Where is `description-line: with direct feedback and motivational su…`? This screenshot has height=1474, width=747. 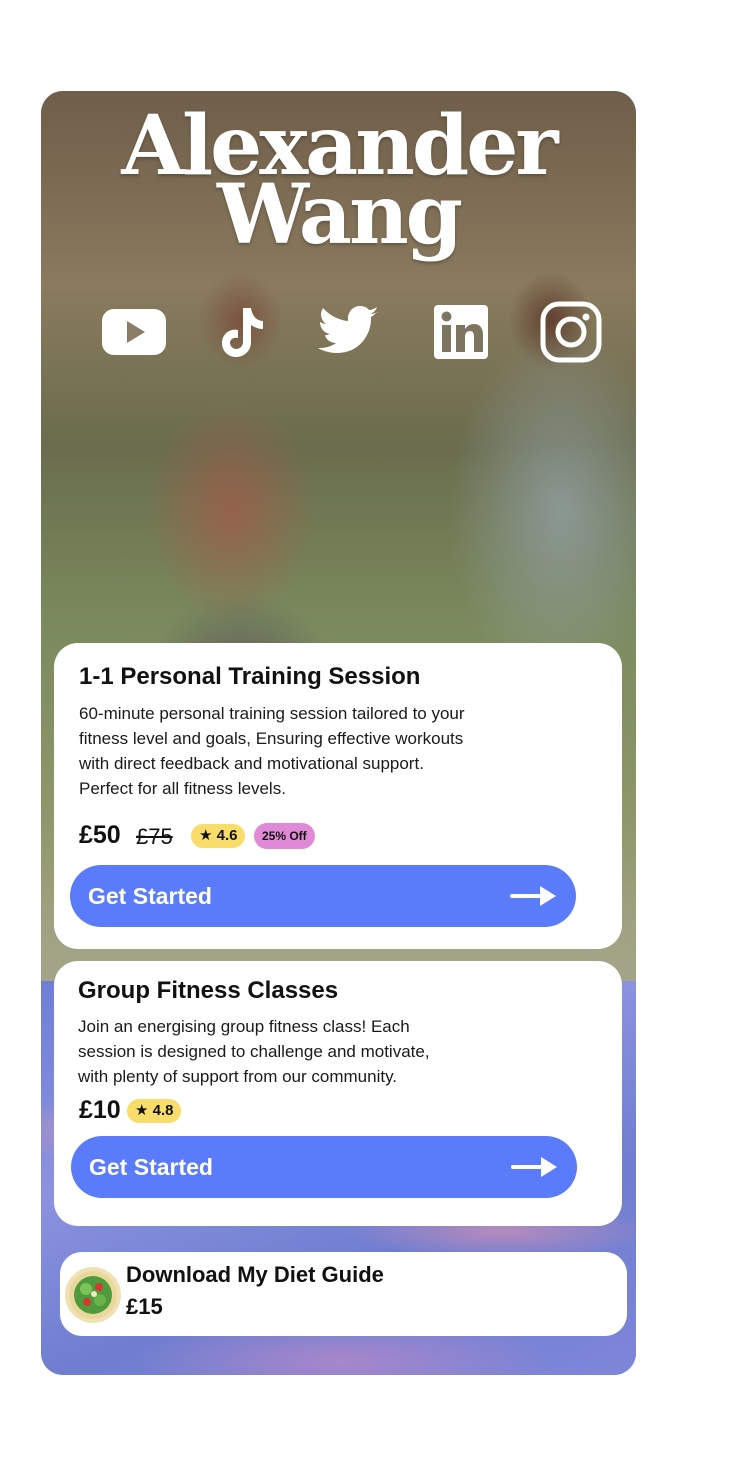 description-line: with direct feedback and motivational su… is located at coordinates (251, 763).